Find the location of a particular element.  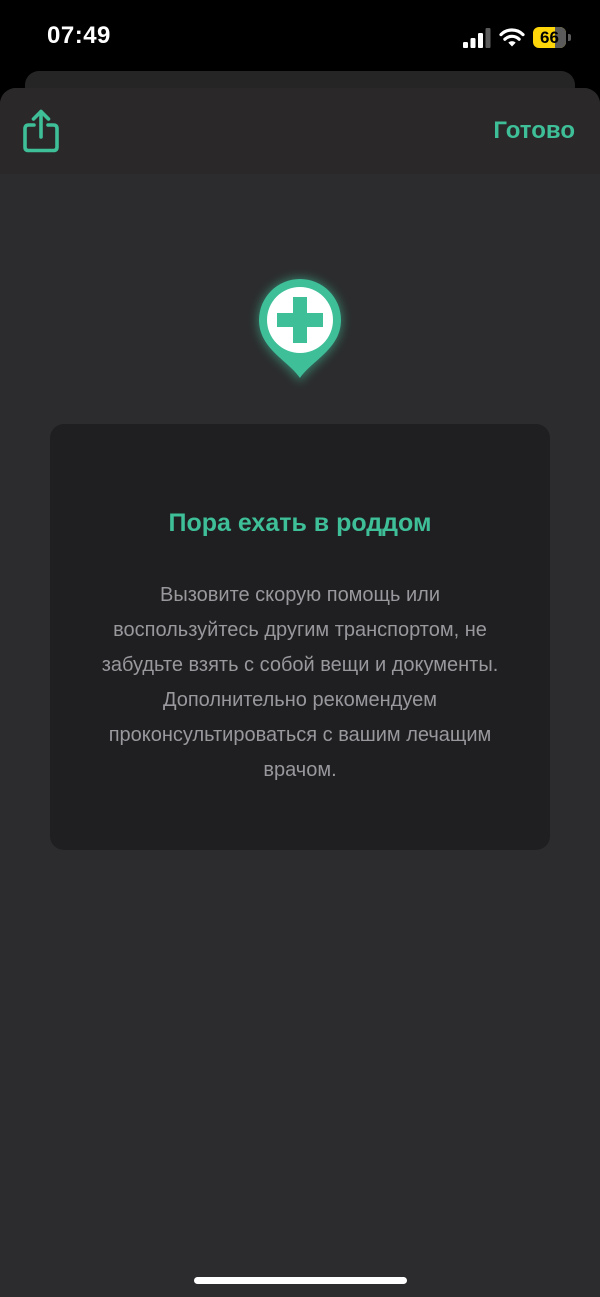

medical-location-pin-icon is located at coordinates (300, 330).